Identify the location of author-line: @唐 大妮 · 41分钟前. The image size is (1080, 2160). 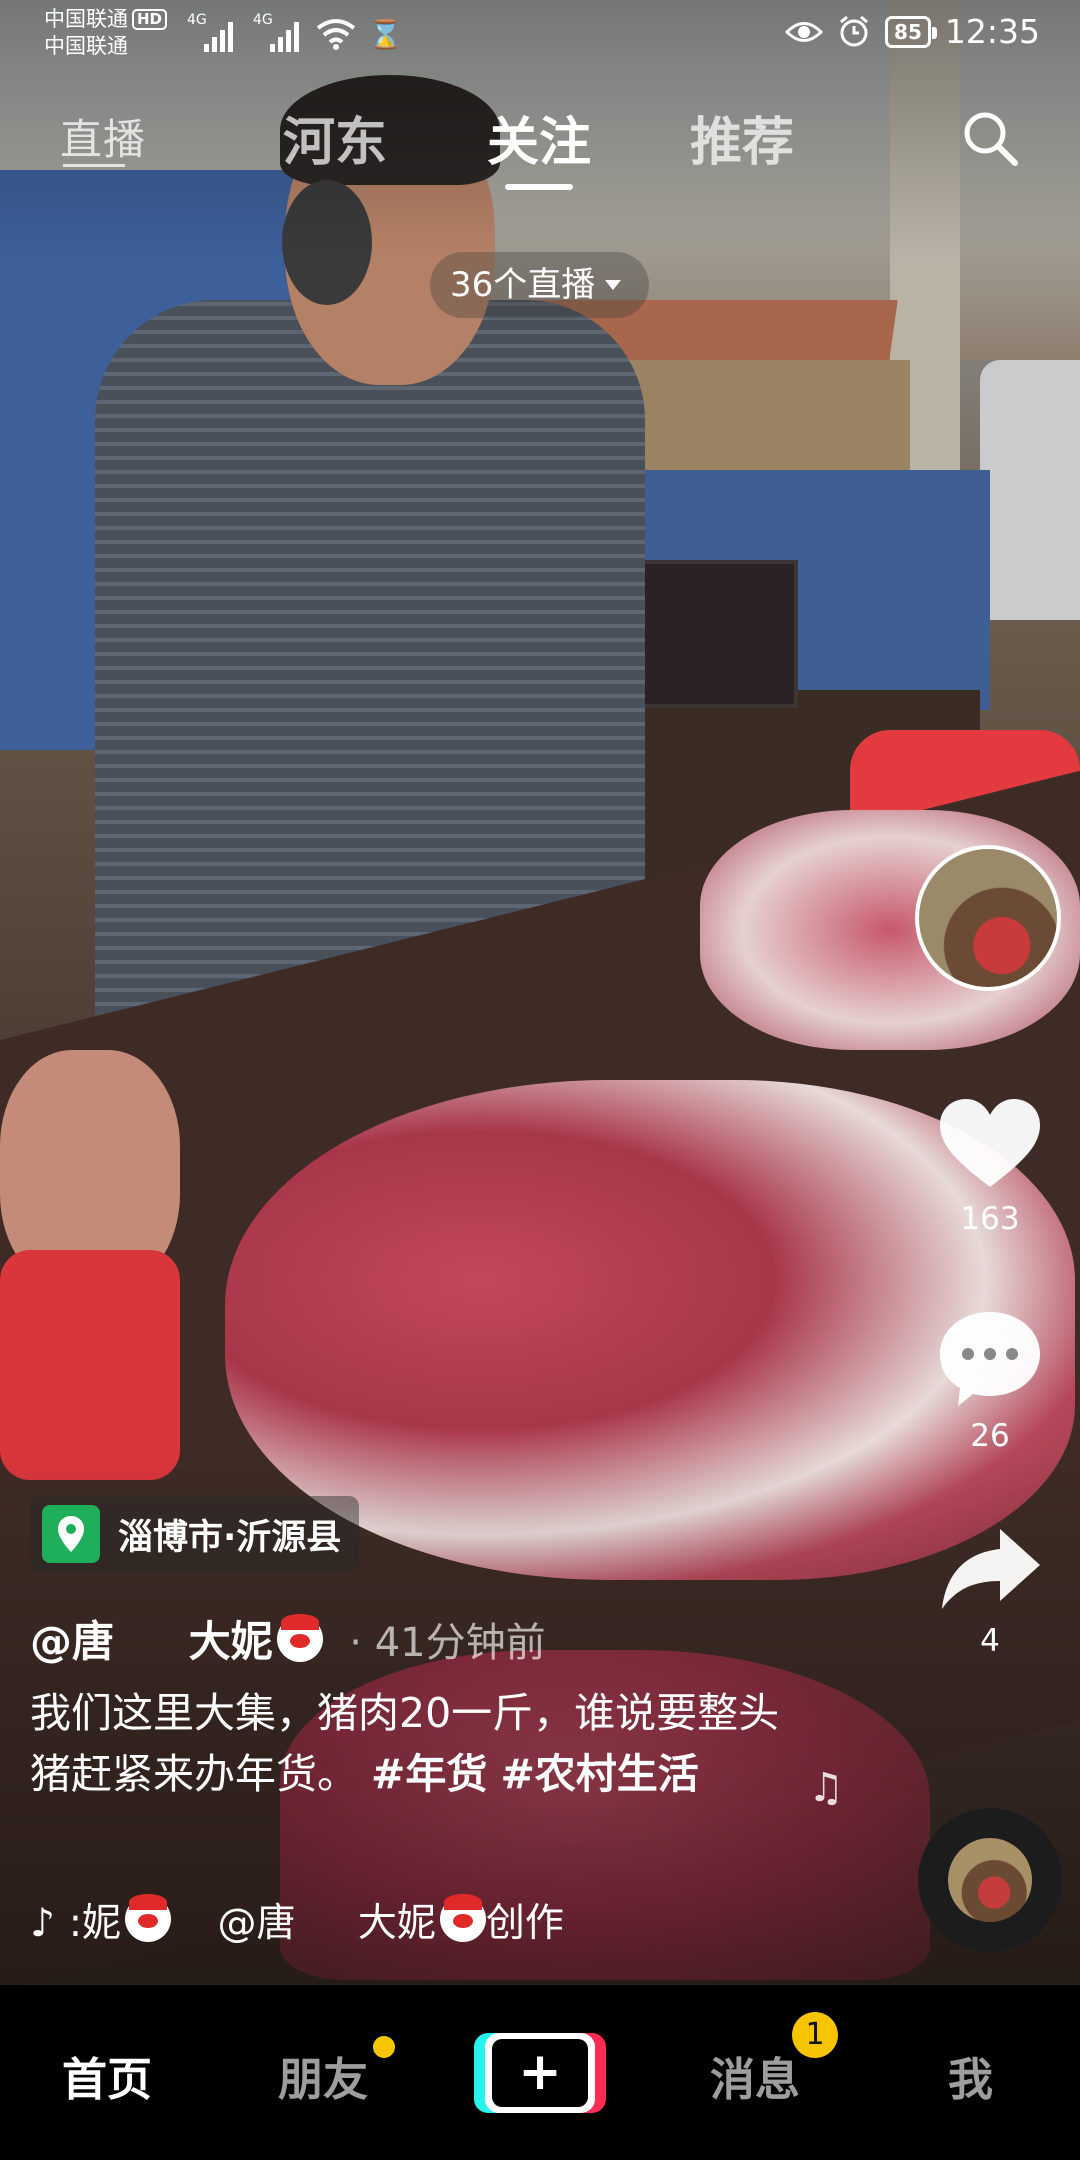
(288, 1638).